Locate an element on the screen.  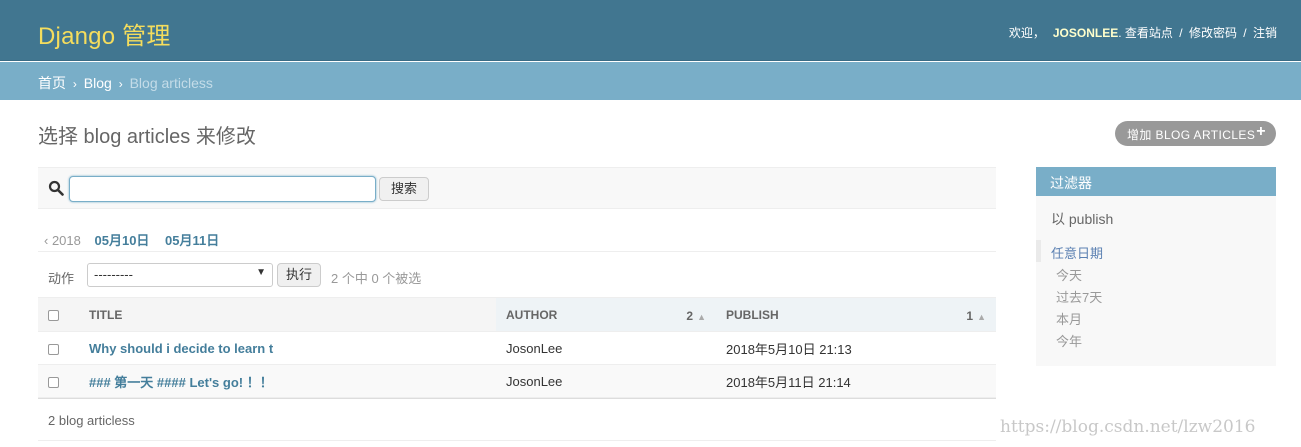
date-hierarchy-item: 05月11日 is located at coordinates (192, 240).